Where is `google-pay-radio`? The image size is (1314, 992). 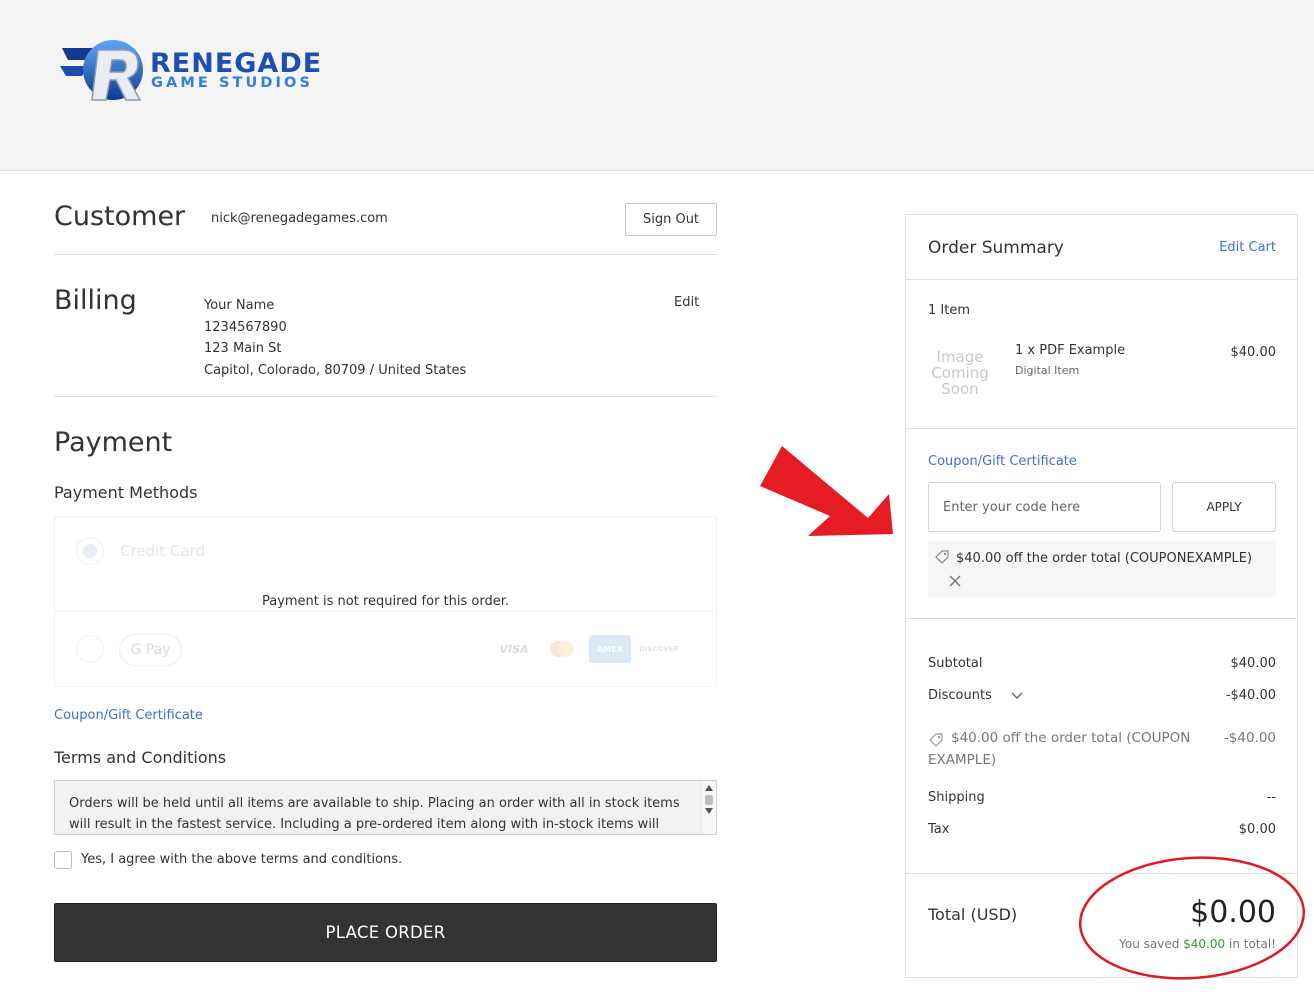 google-pay-radio is located at coordinates (90, 649).